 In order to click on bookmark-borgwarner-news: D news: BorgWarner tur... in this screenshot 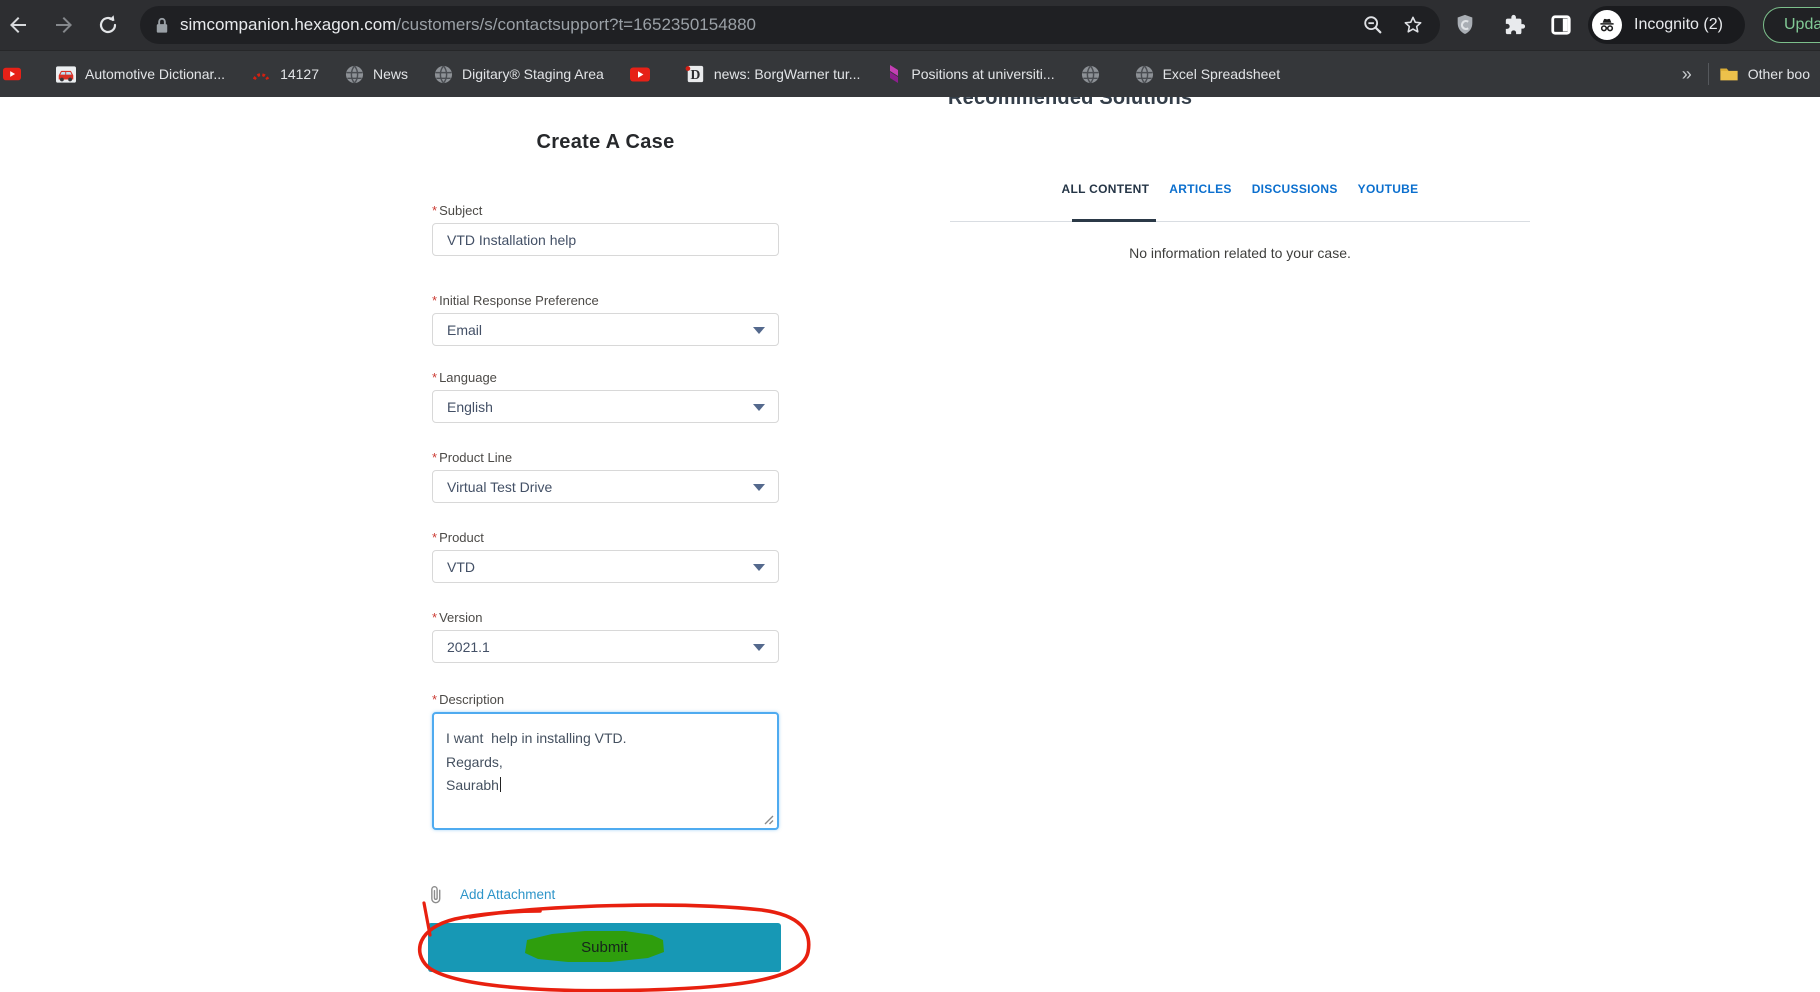, I will do `click(772, 74)`.